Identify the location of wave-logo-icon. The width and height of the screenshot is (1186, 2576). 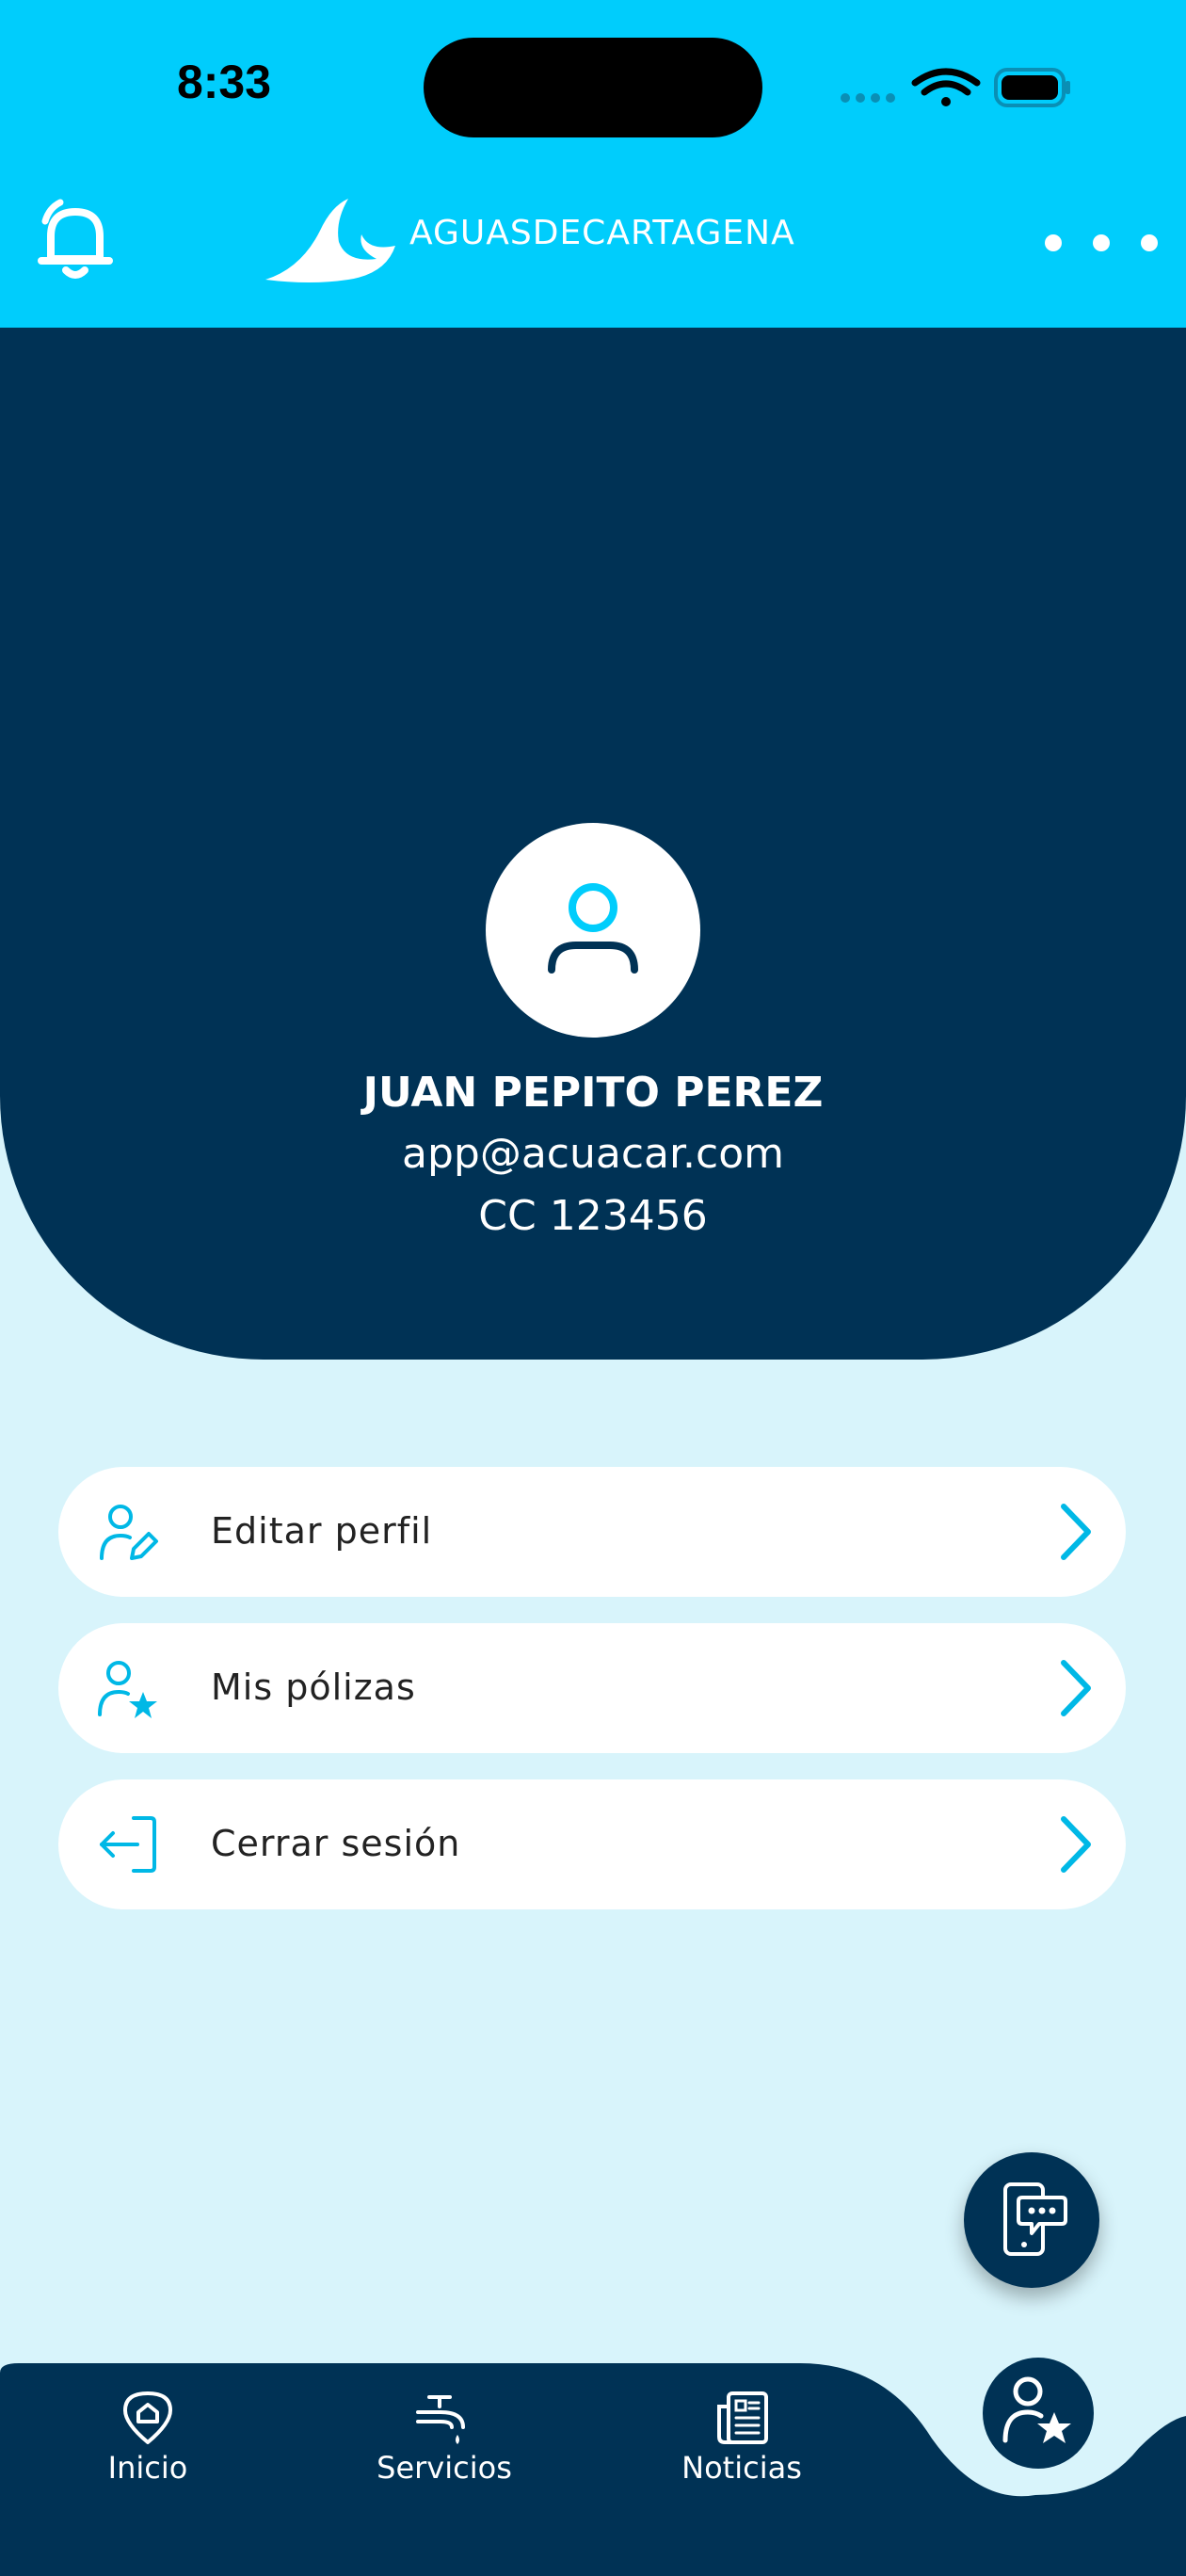
(330, 240).